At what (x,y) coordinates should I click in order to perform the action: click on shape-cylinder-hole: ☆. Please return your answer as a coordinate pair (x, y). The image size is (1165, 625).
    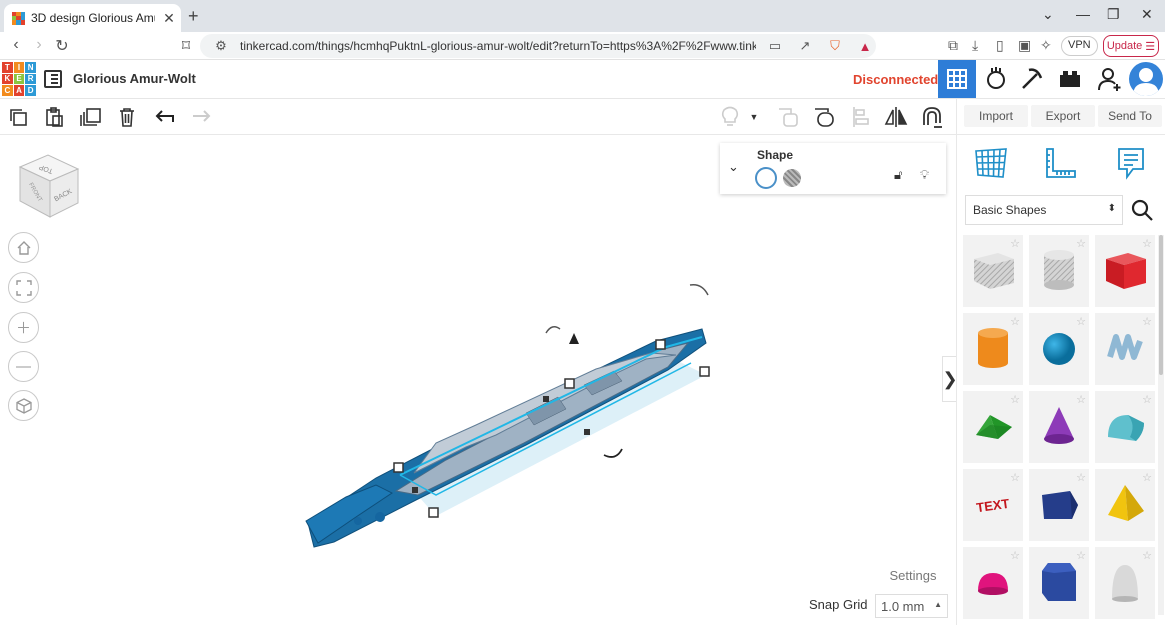
    Looking at the image, I should click on (1059, 271).